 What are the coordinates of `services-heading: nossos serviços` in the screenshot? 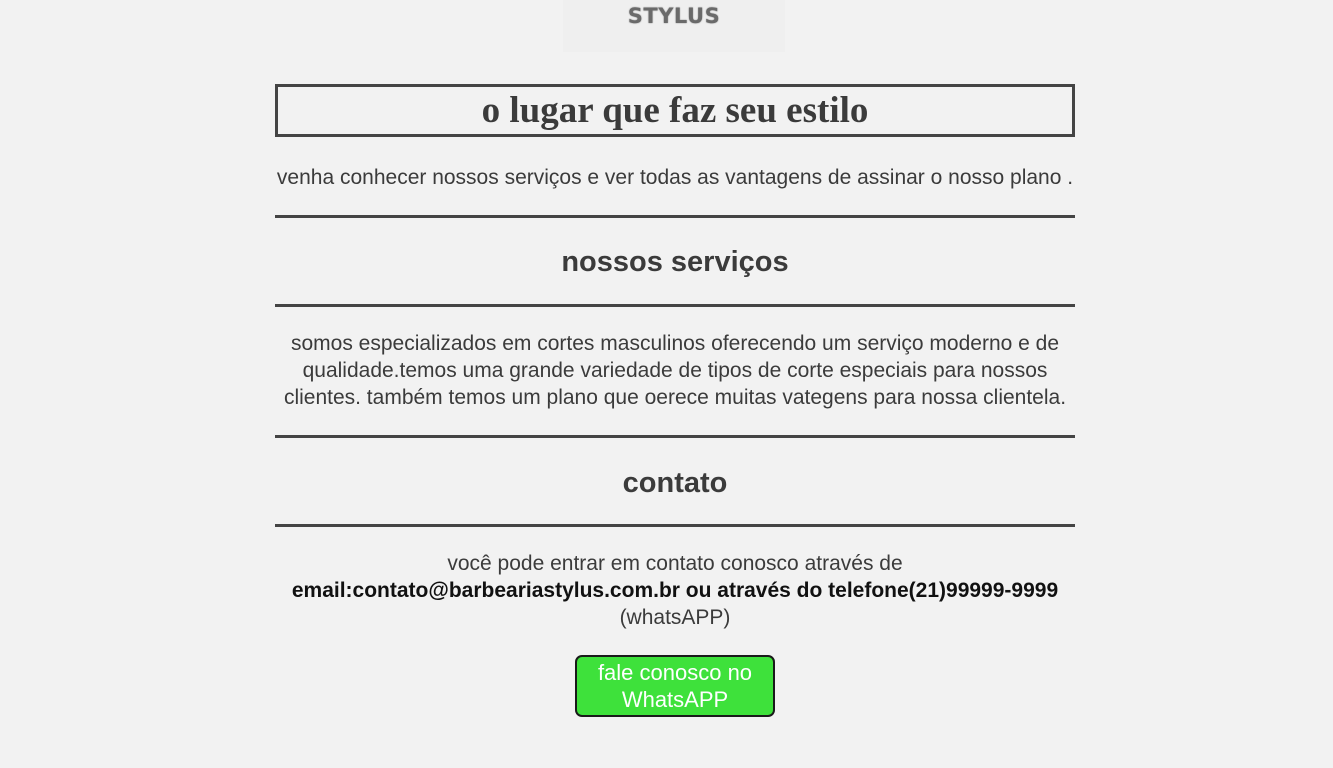 It's located at (675, 262).